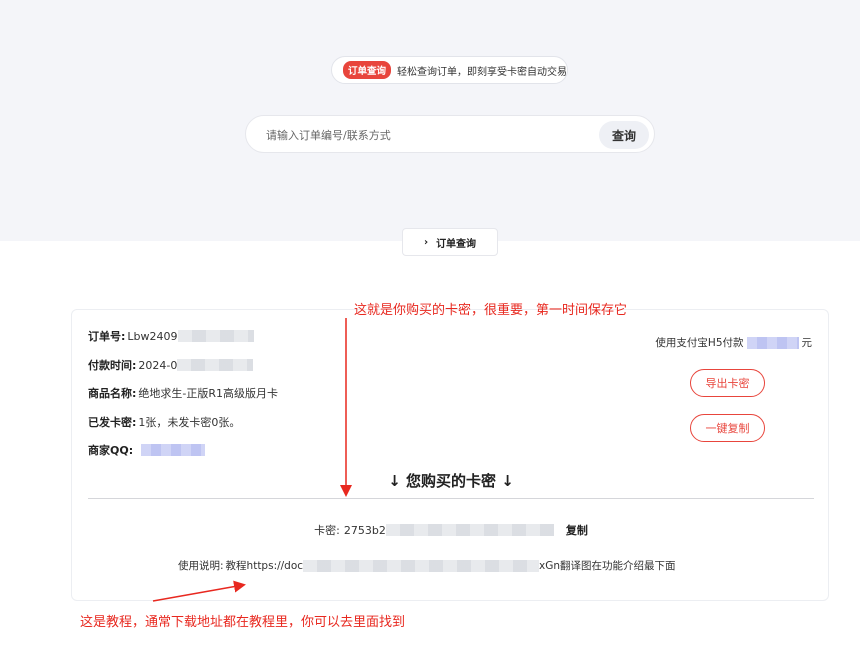  Describe the element at coordinates (243, 622) in the screenshot. I see `annotation-tutorial: 这是教程，通常下载地址都在教程里，你可以去里面找到` at that location.